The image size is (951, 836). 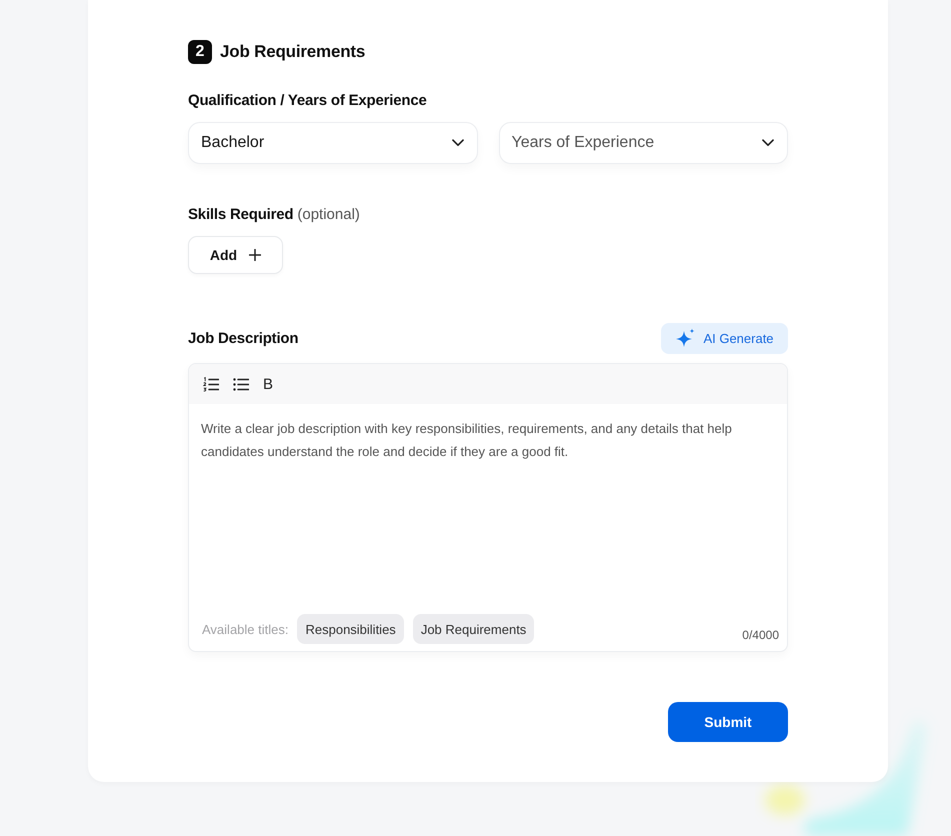 What do you see at coordinates (245, 629) in the screenshot?
I see `available-titles-label: Available titles:` at bounding box center [245, 629].